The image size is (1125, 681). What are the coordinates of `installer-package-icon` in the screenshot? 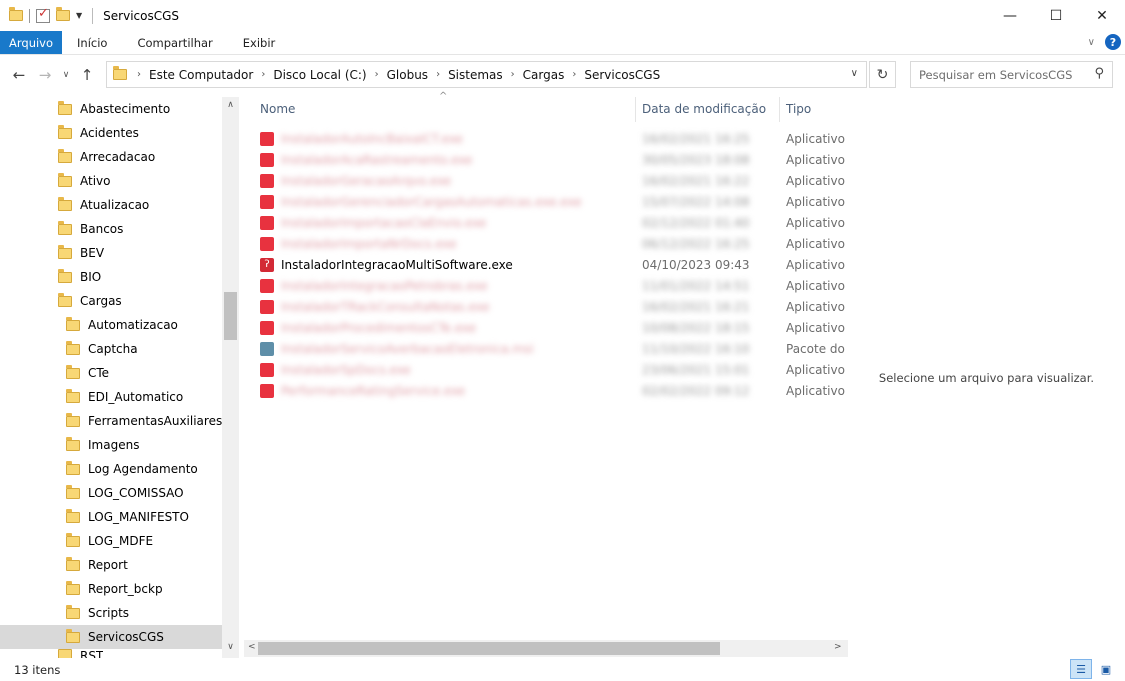 It's located at (267, 348).